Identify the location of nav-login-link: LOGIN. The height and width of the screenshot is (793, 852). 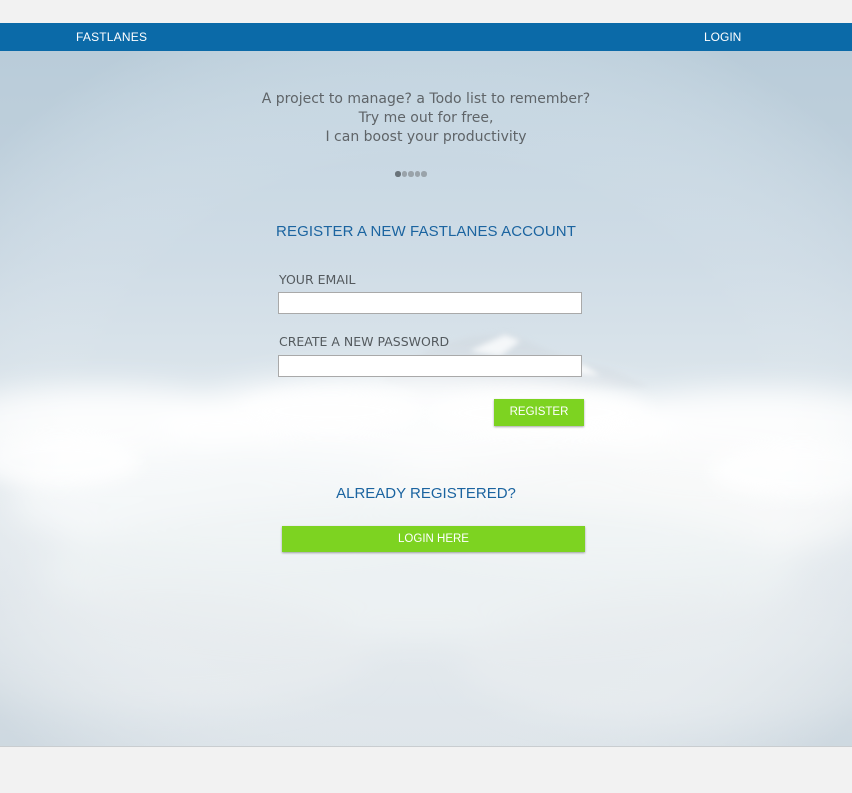
(722, 37).